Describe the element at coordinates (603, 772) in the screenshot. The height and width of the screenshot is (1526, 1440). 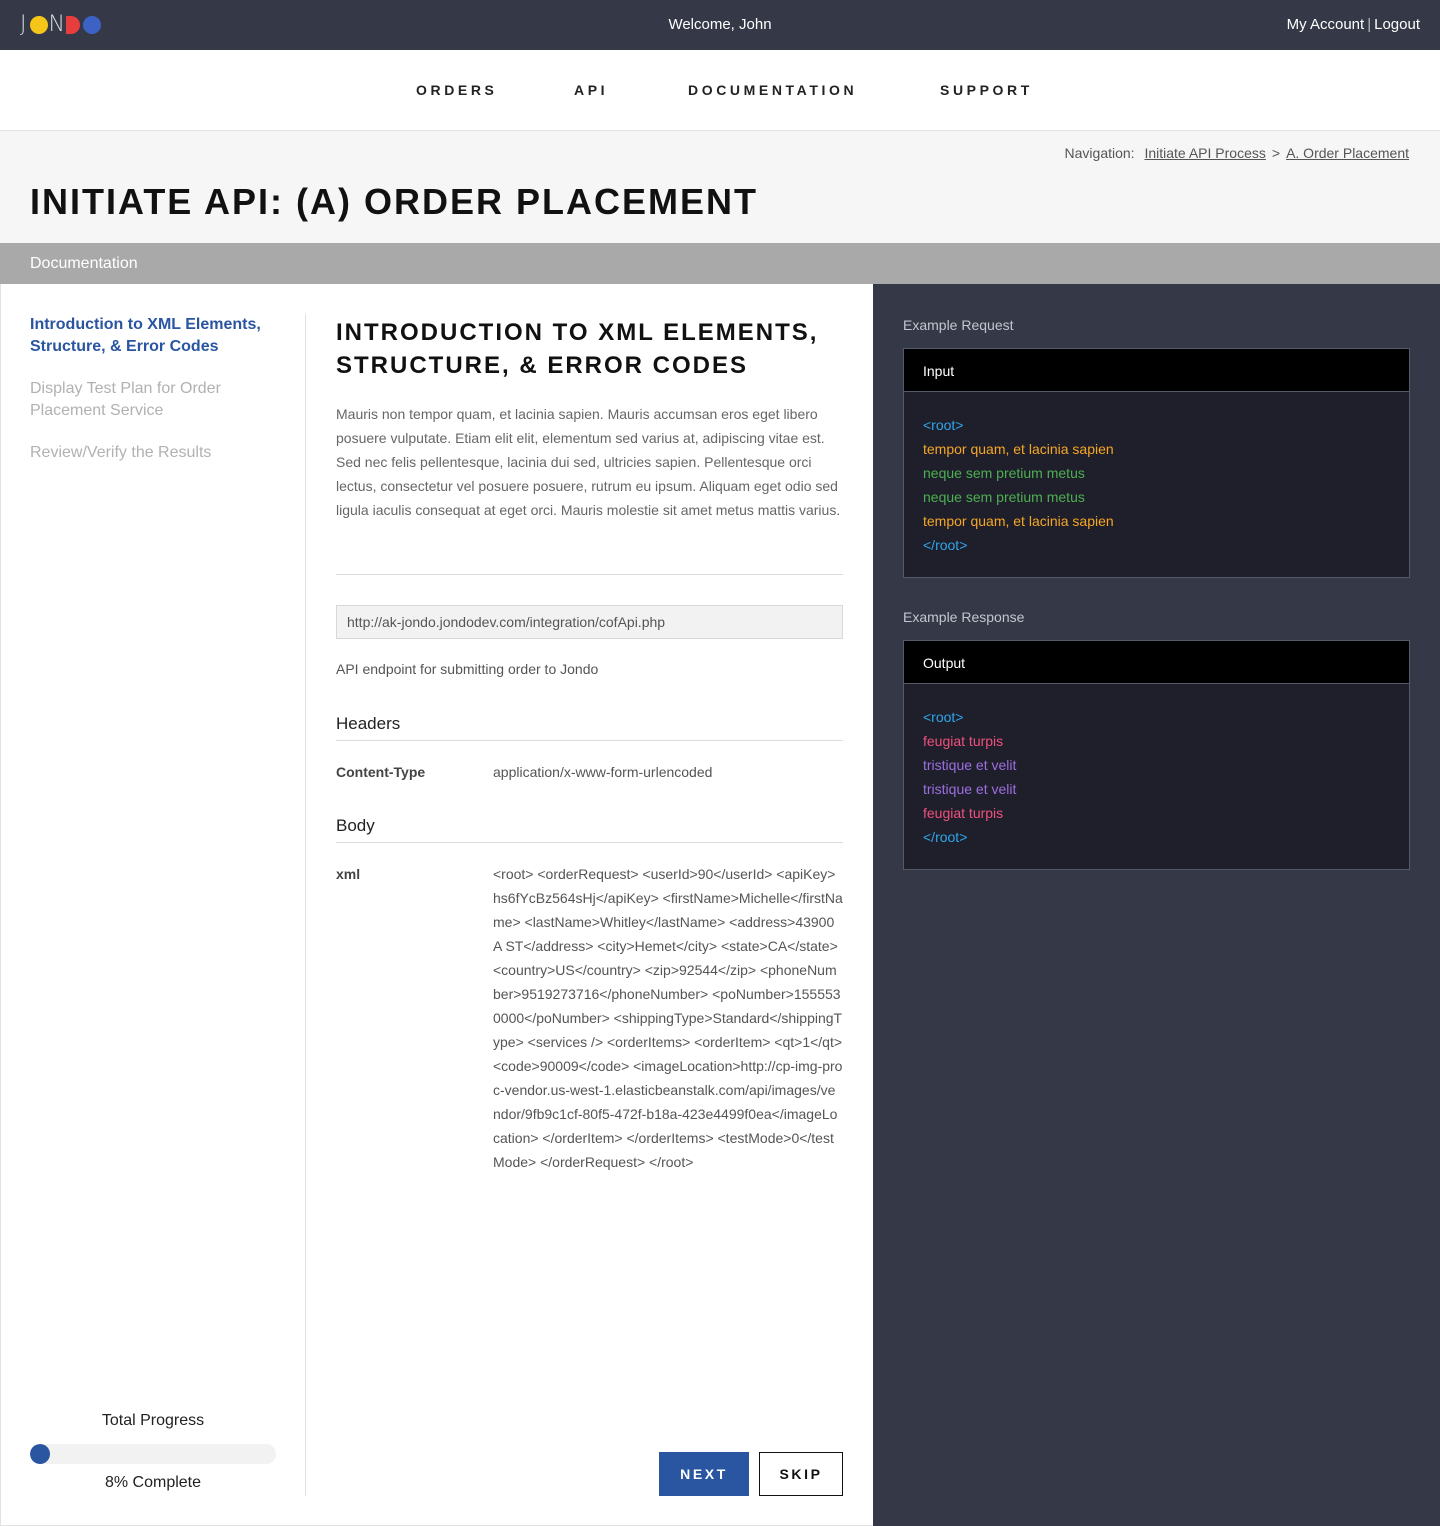
I see `header-value: application/x-www-form-urlencoded` at that location.